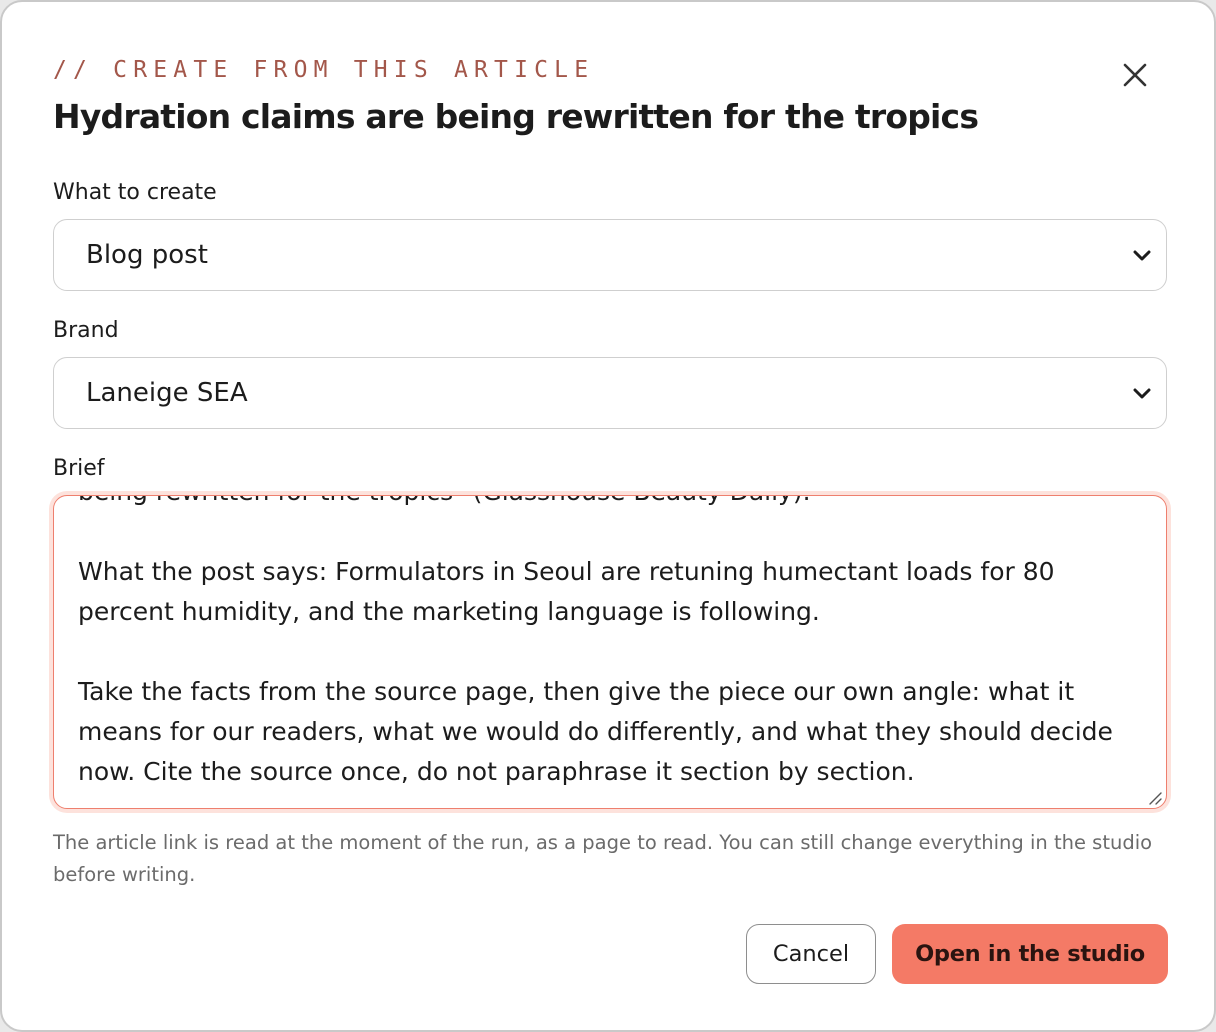 The image size is (1216, 1032). I want to click on brand-field-label: Brand, so click(86, 330).